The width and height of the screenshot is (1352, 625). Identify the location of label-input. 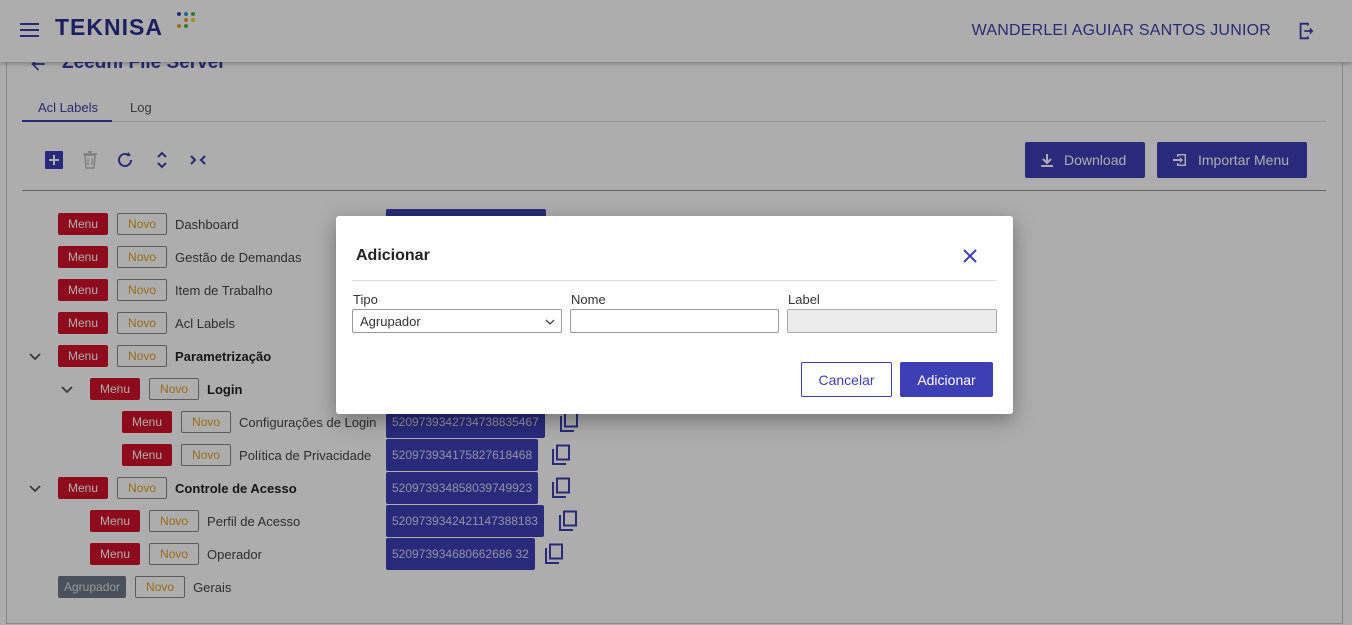
(892, 321).